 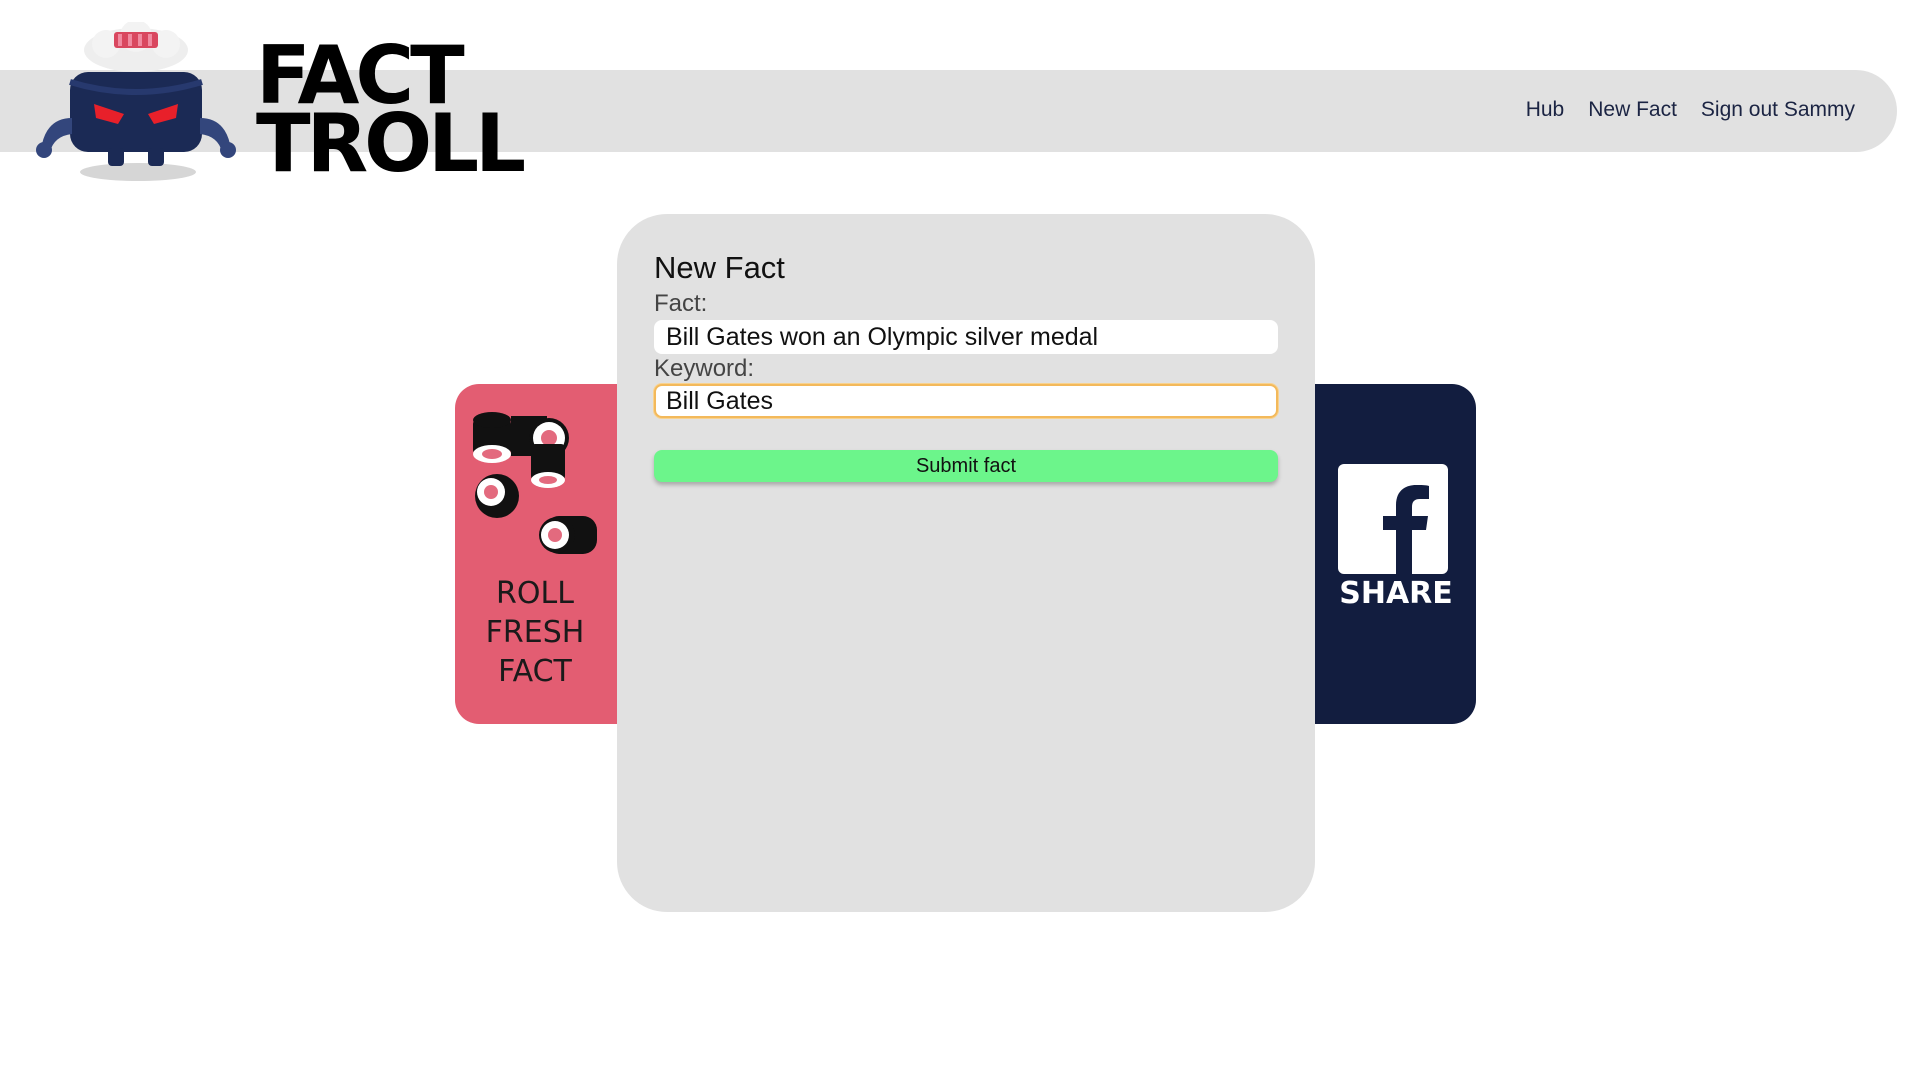 What do you see at coordinates (681, 303) in the screenshot?
I see `fact-label: Fact:` at bounding box center [681, 303].